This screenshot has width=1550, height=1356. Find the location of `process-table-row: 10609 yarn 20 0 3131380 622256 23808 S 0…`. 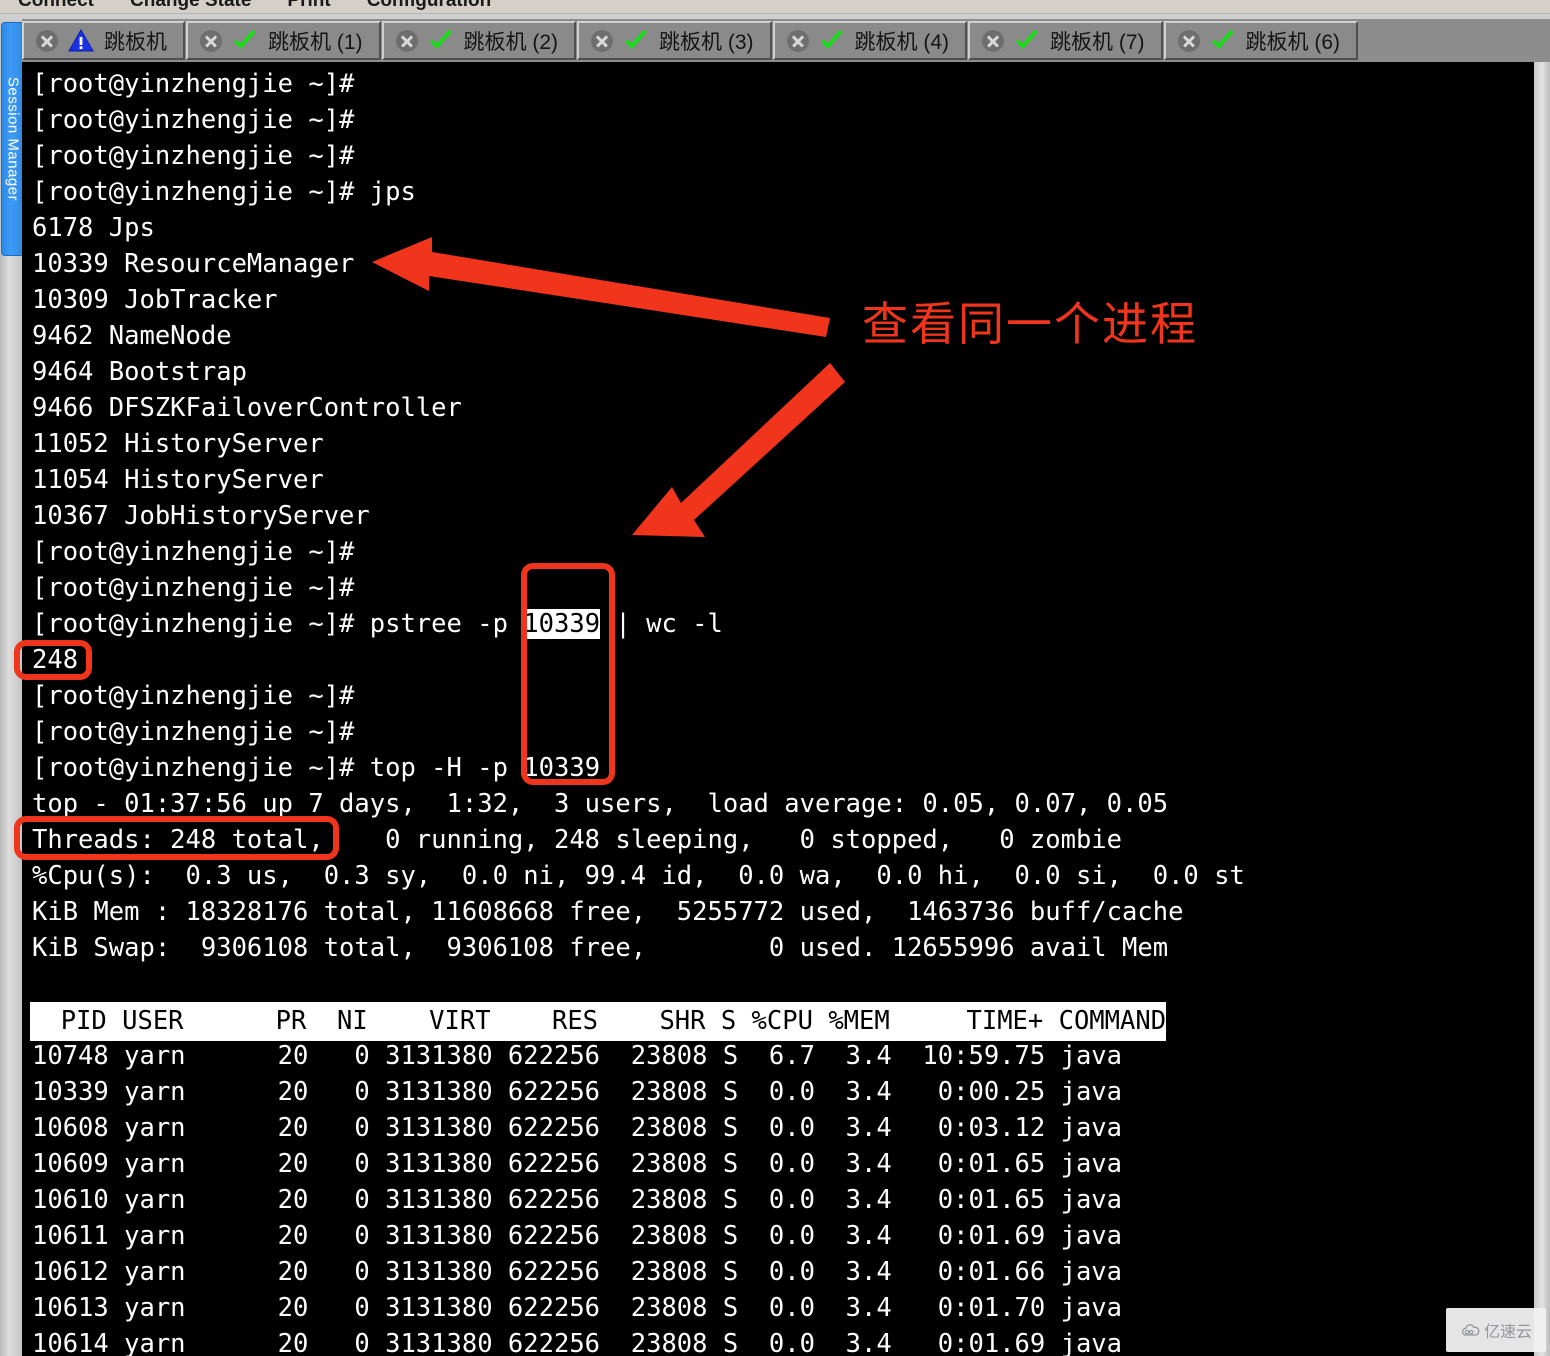

process-table-row: 10609 yarn 20 0 3131380 622256 23808 S 0… is located at coordinates (577, 1164).